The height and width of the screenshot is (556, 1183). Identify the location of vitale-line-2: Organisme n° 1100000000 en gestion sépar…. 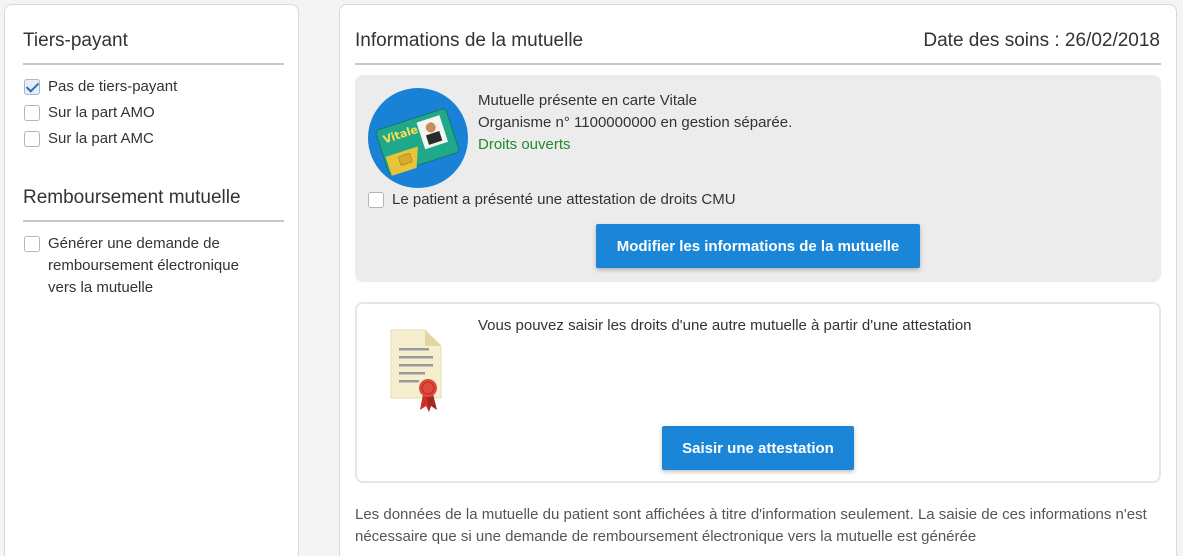
(635, 122).